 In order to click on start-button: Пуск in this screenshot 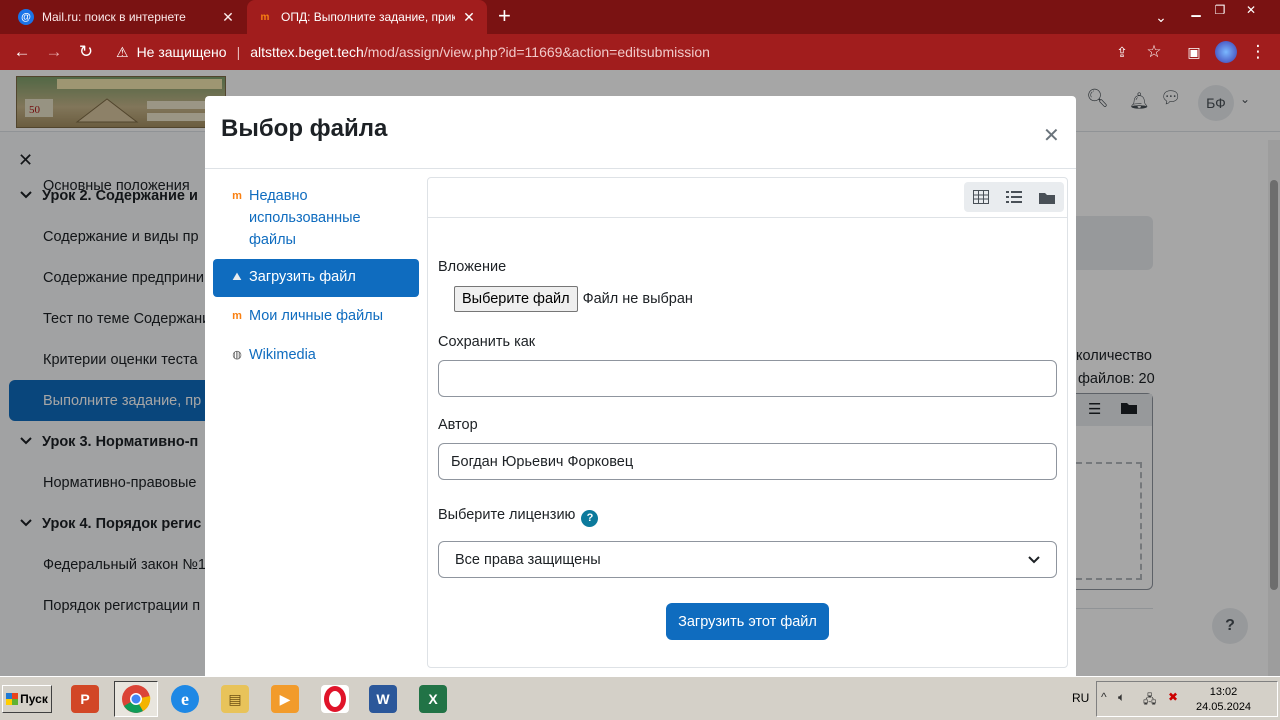, I will do `click(27, 699)`.